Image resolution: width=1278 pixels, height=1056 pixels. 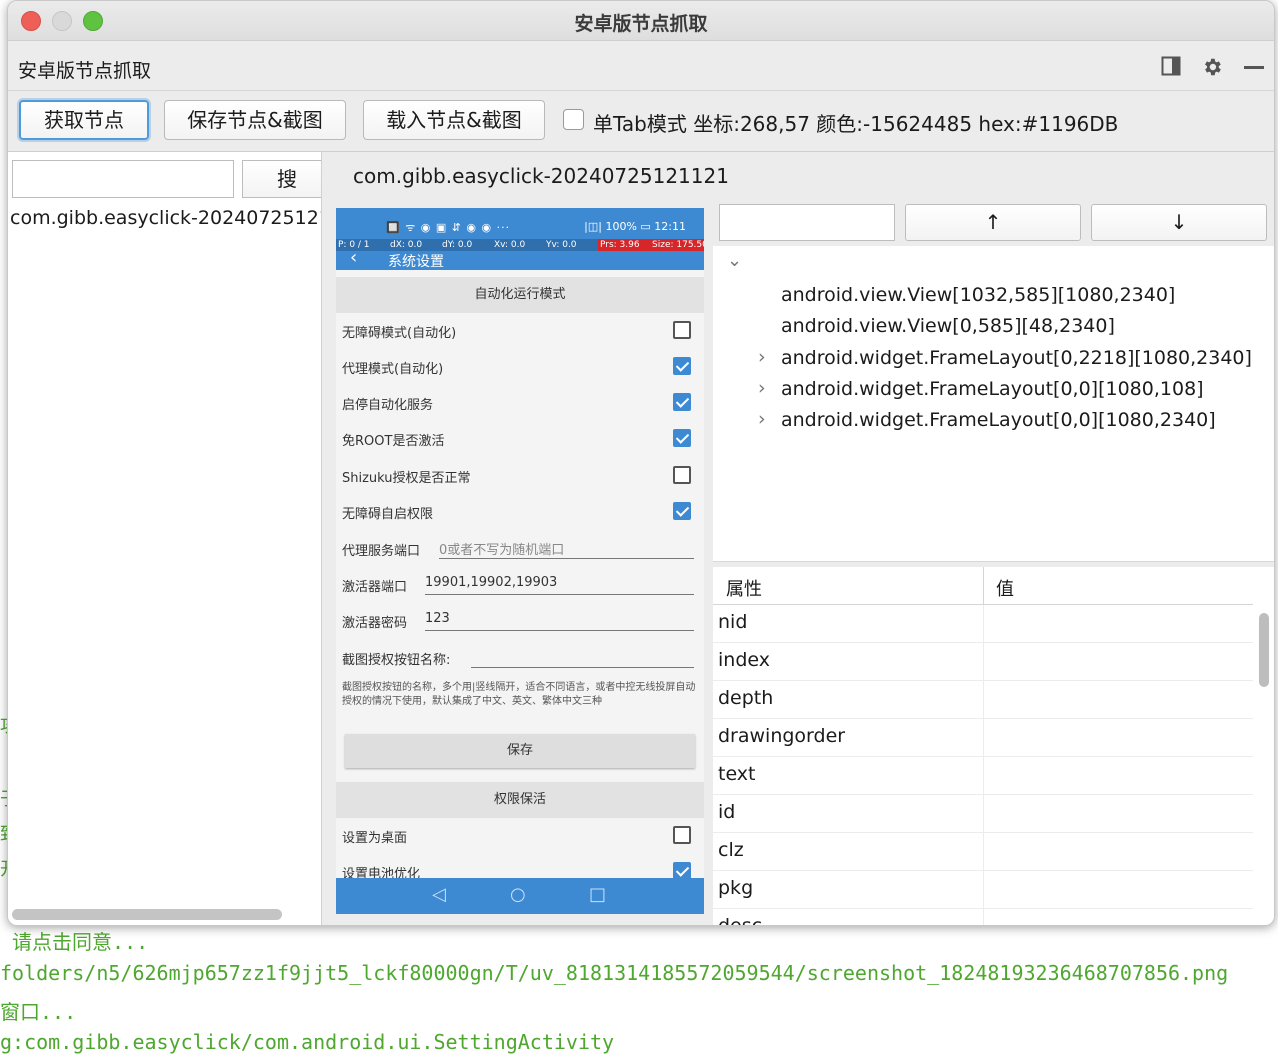 What do you see at coordinates (744, 588) in the screenshot?
I see `column-header-attr: 属性` at bounding box center [744, 588].